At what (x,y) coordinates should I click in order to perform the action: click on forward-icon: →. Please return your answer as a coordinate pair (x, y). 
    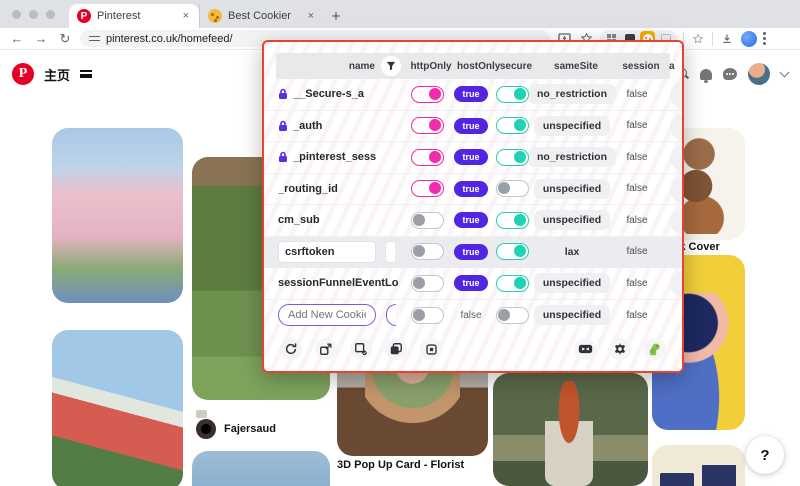
    Looking at the image, I should click on (41, 38).